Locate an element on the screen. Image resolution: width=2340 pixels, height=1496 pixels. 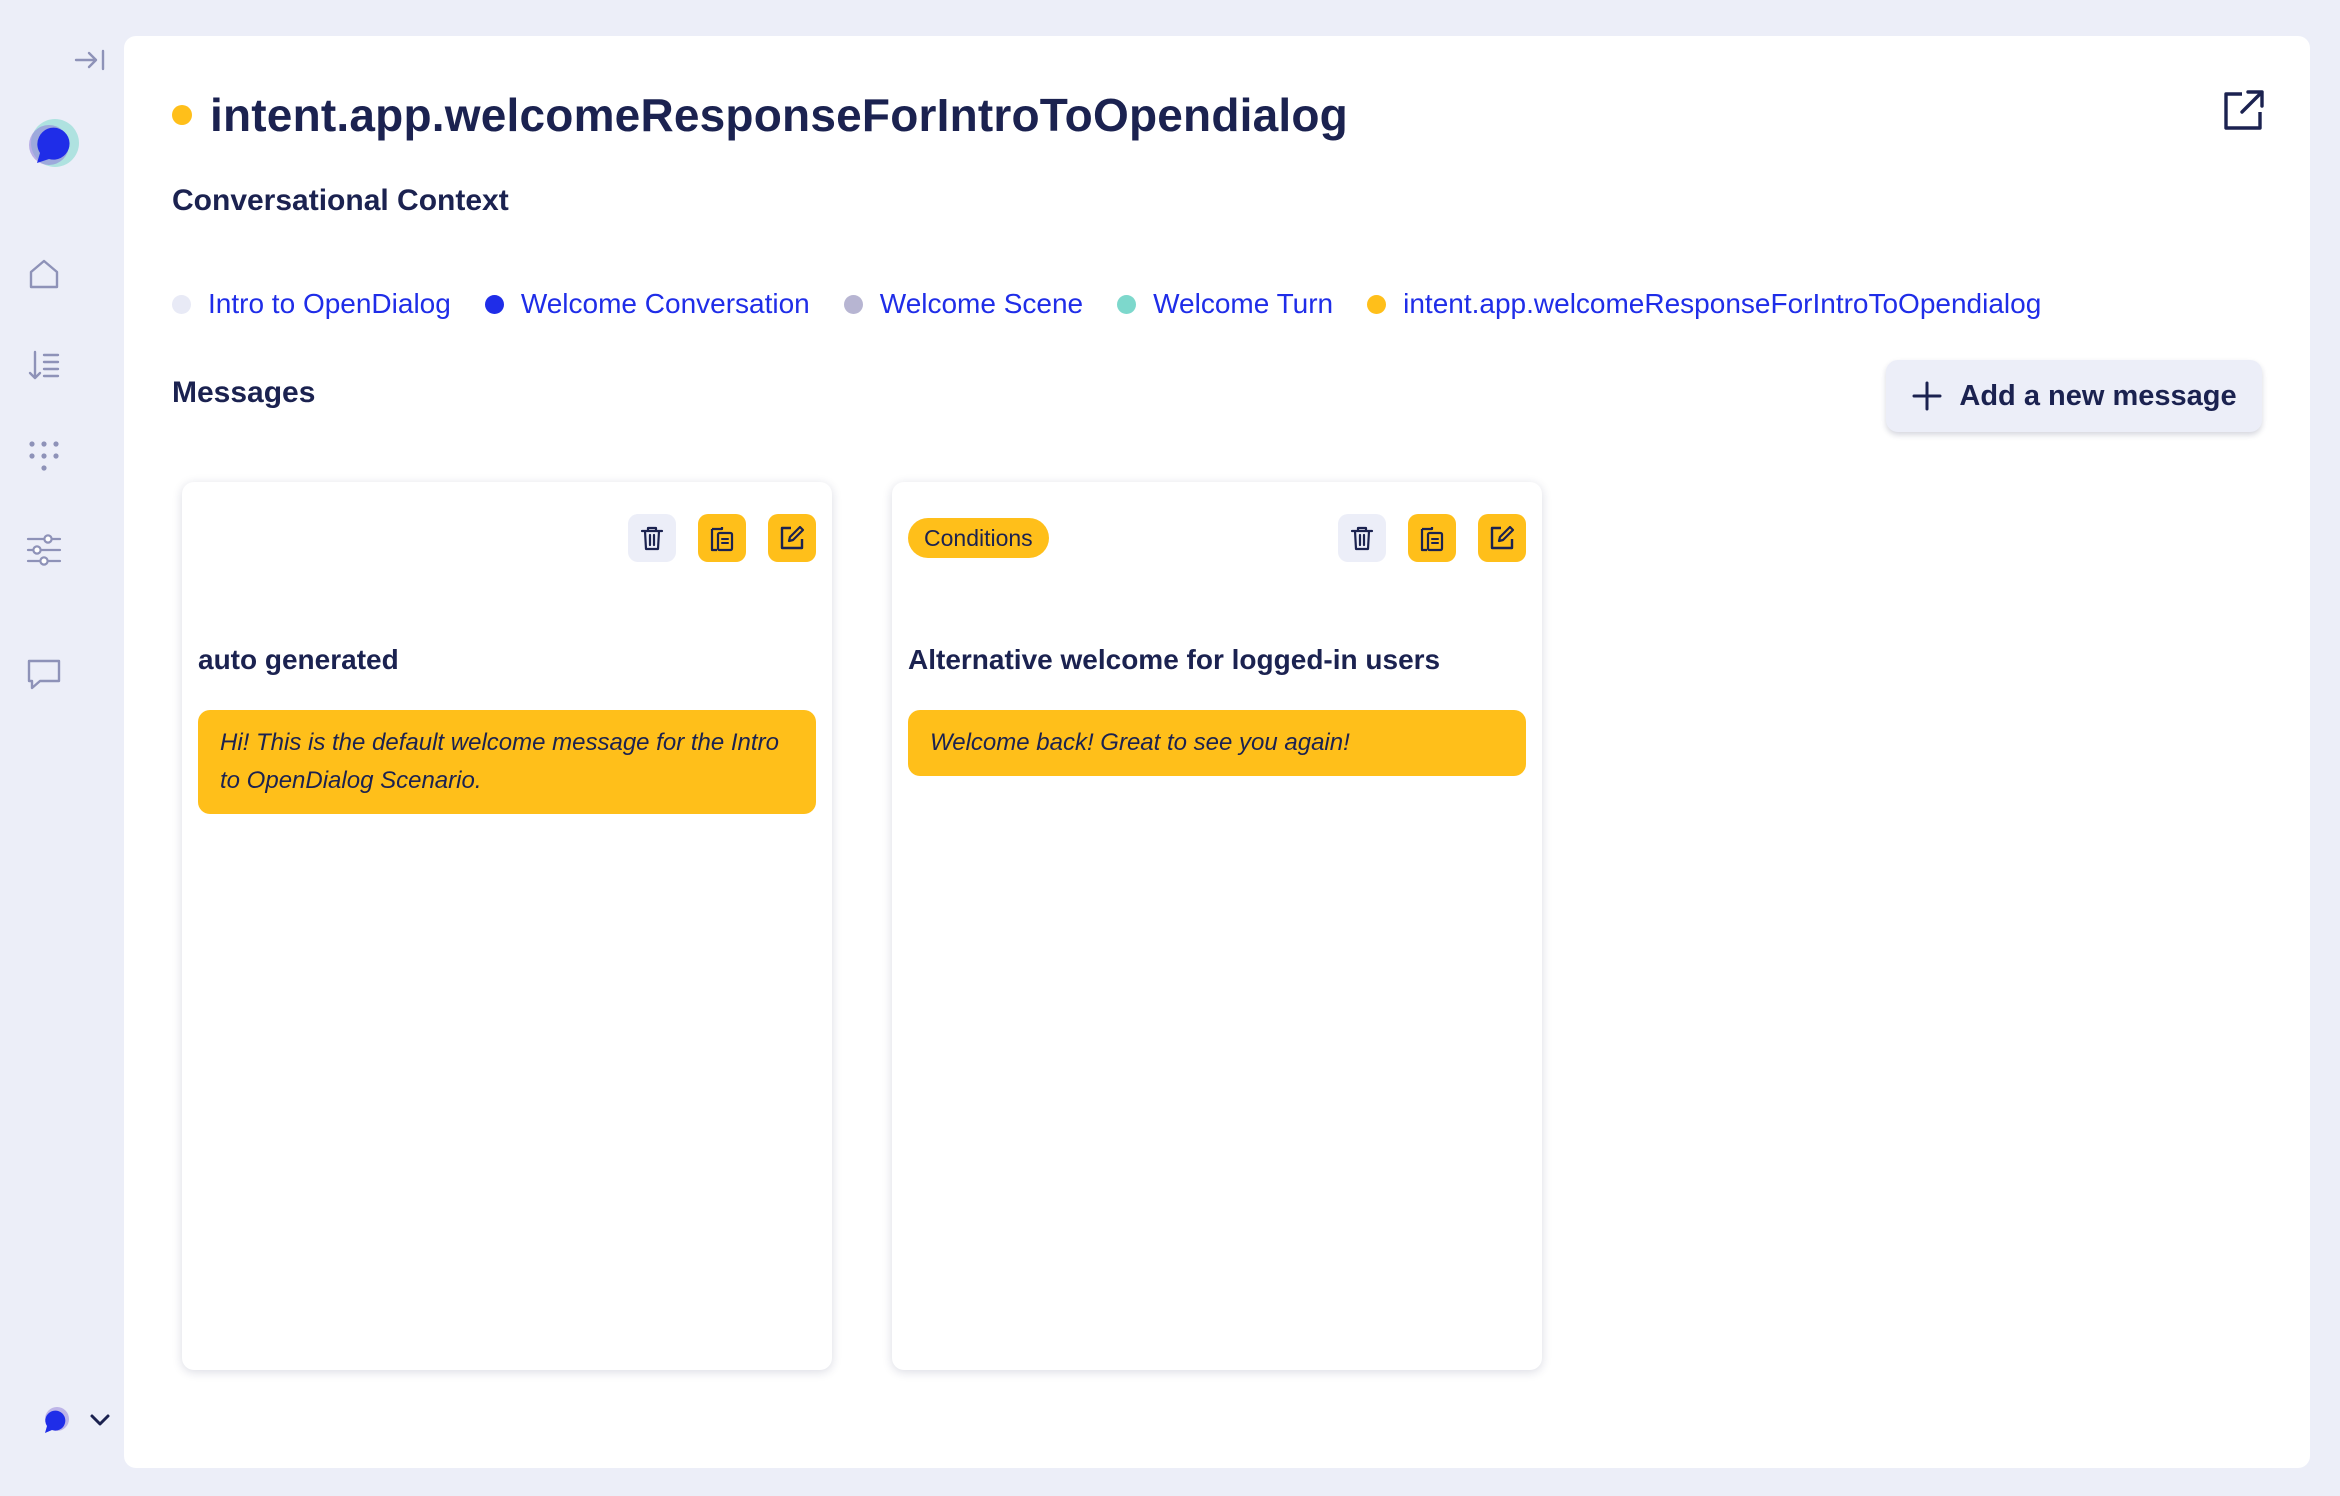
context-label: Conversational Context is located at coordinates (340, 200).